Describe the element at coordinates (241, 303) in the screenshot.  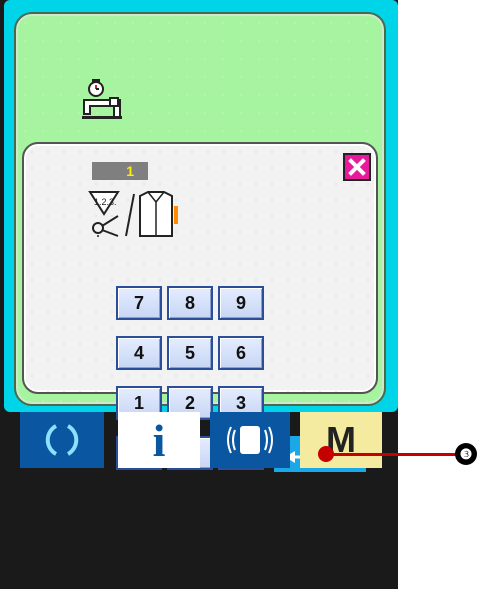
I see `key-9: 9` at that location.